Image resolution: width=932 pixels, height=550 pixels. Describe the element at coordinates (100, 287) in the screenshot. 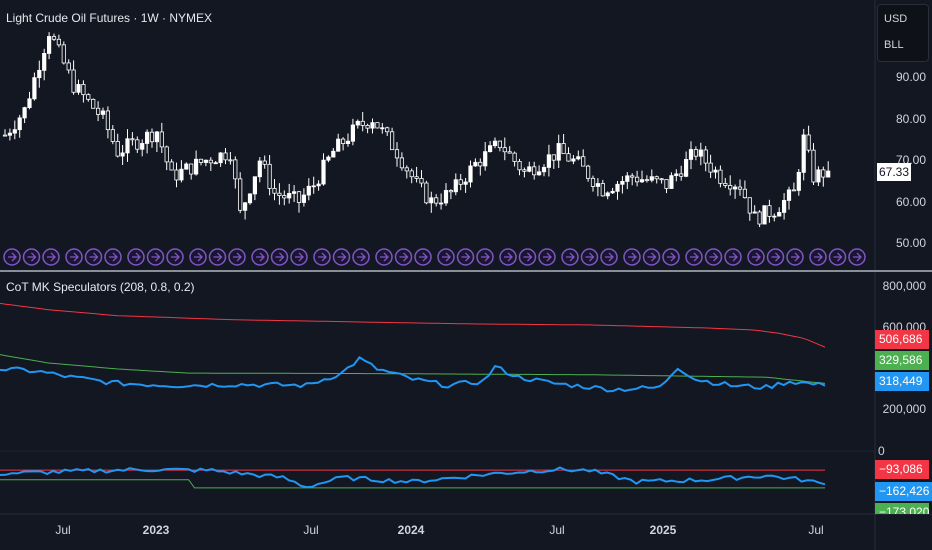

I see `indicator-title: CoT MK Speculators (208, 0.8, 0.2)` at that location.